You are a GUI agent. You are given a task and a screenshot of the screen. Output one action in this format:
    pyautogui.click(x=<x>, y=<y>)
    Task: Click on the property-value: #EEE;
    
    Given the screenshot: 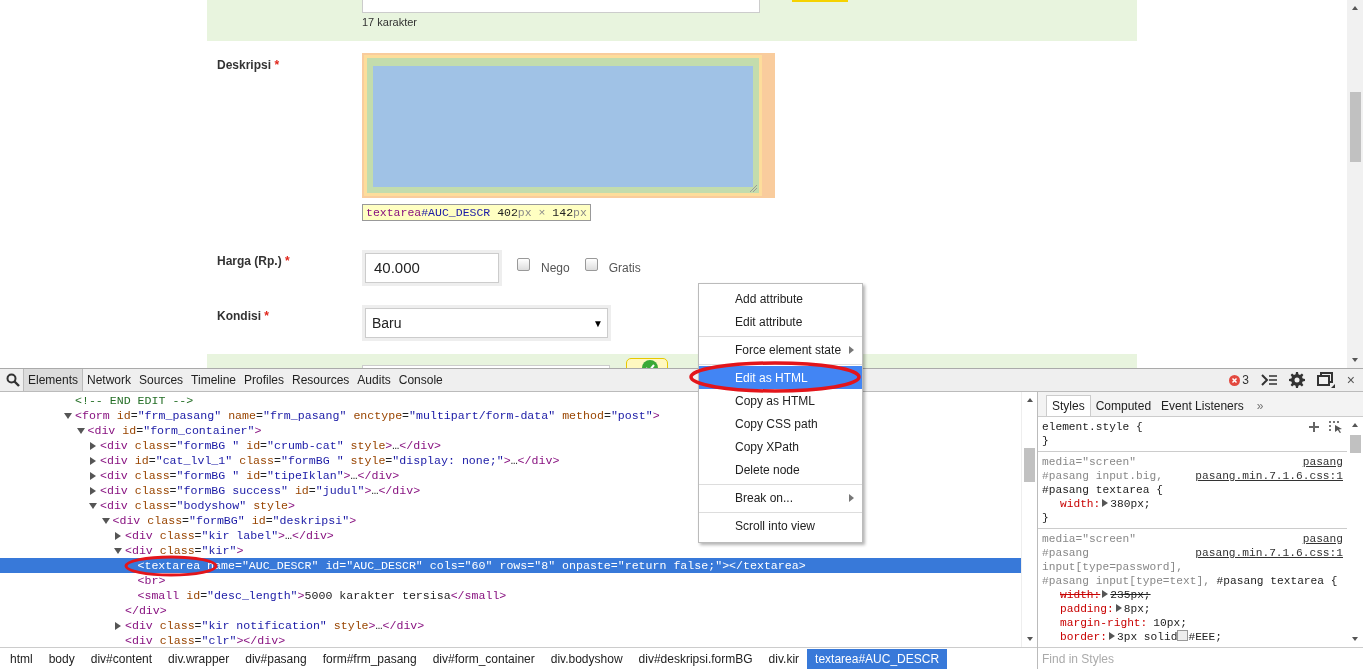 What is the action you would take?
    pyautogui.click(x=1205, y=637)
    